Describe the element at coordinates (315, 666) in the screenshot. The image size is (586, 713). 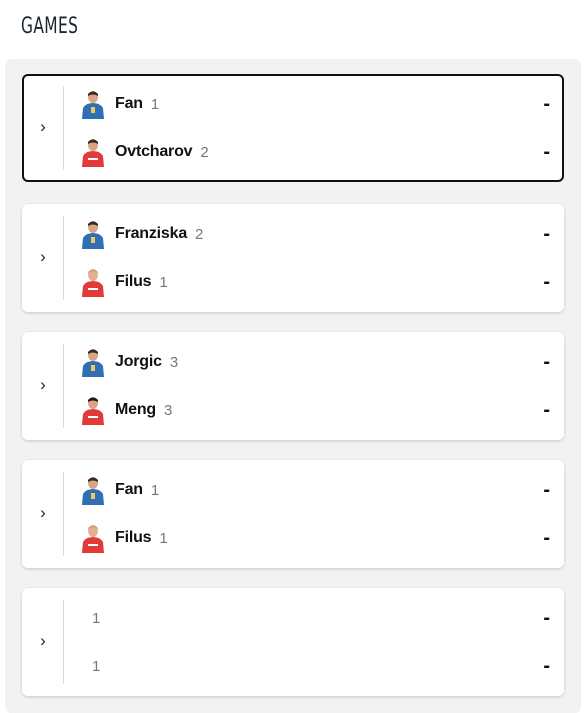
I see `away-player-row: 1 -` at that location.